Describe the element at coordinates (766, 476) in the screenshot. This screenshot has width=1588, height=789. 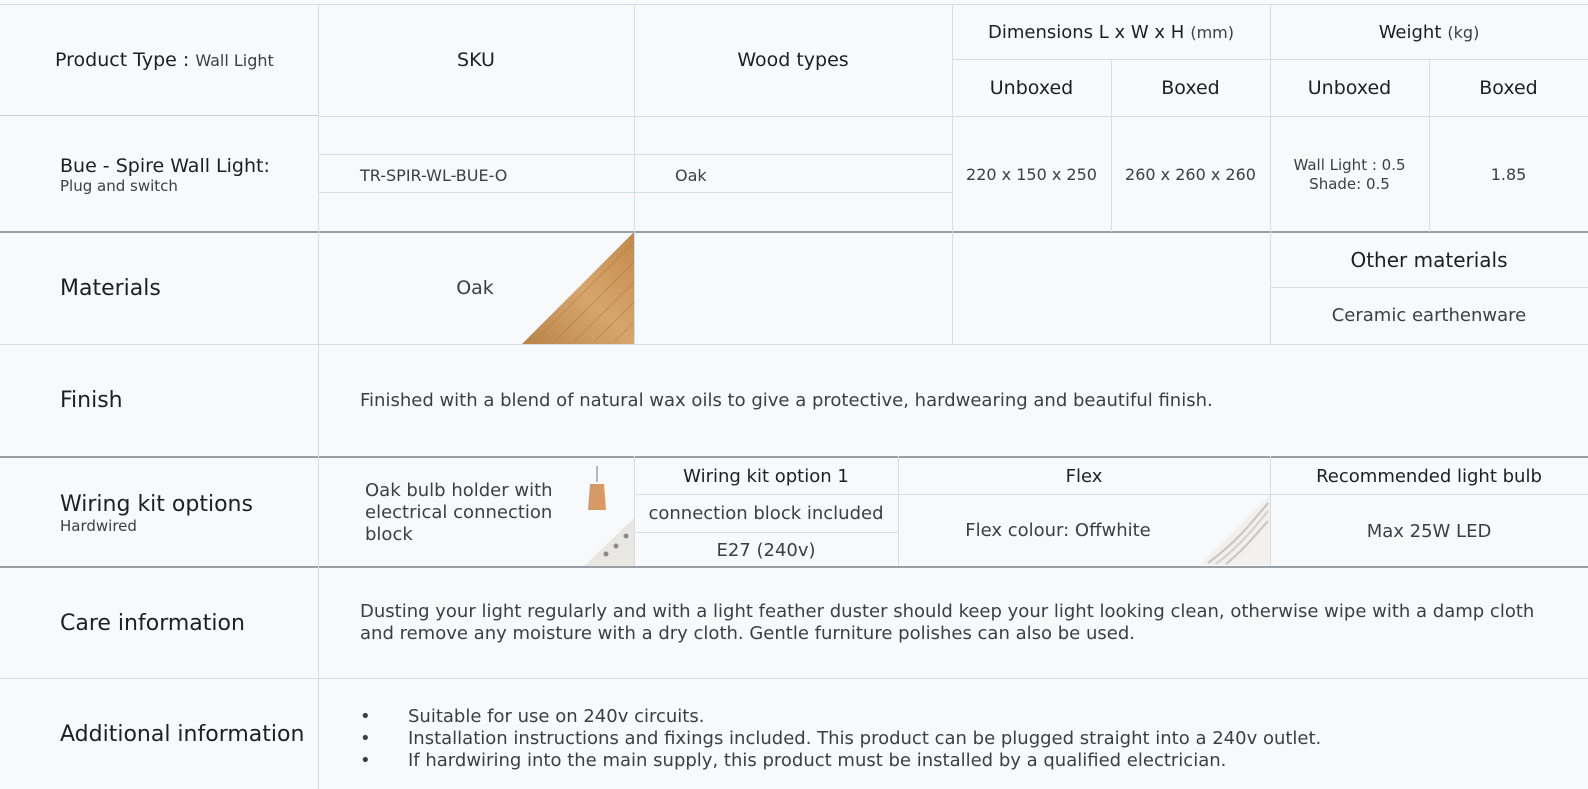
I see `wiring-option-header: Wiring kit option 1` at that location.